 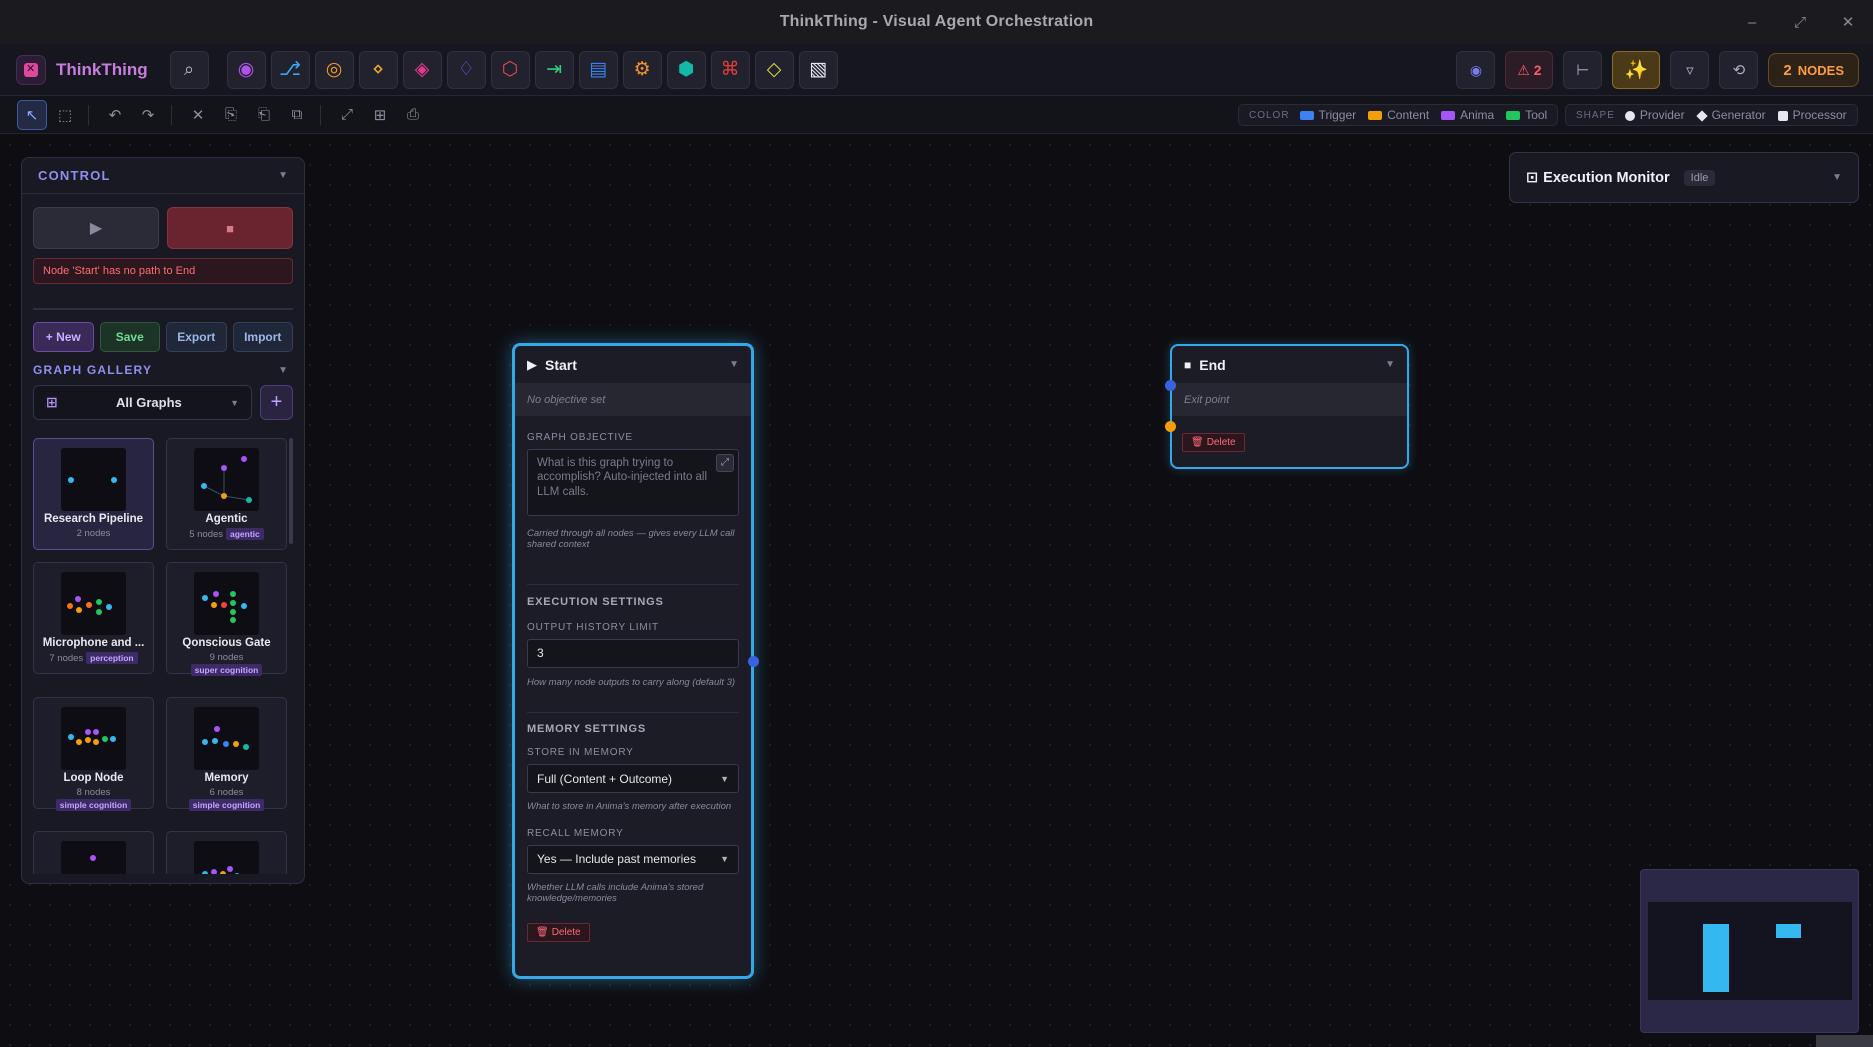 What do you see at coordinates (290, 69) in the screenshot?
I see `node-tool-button: ⎇` at bounding box center [290, 69].